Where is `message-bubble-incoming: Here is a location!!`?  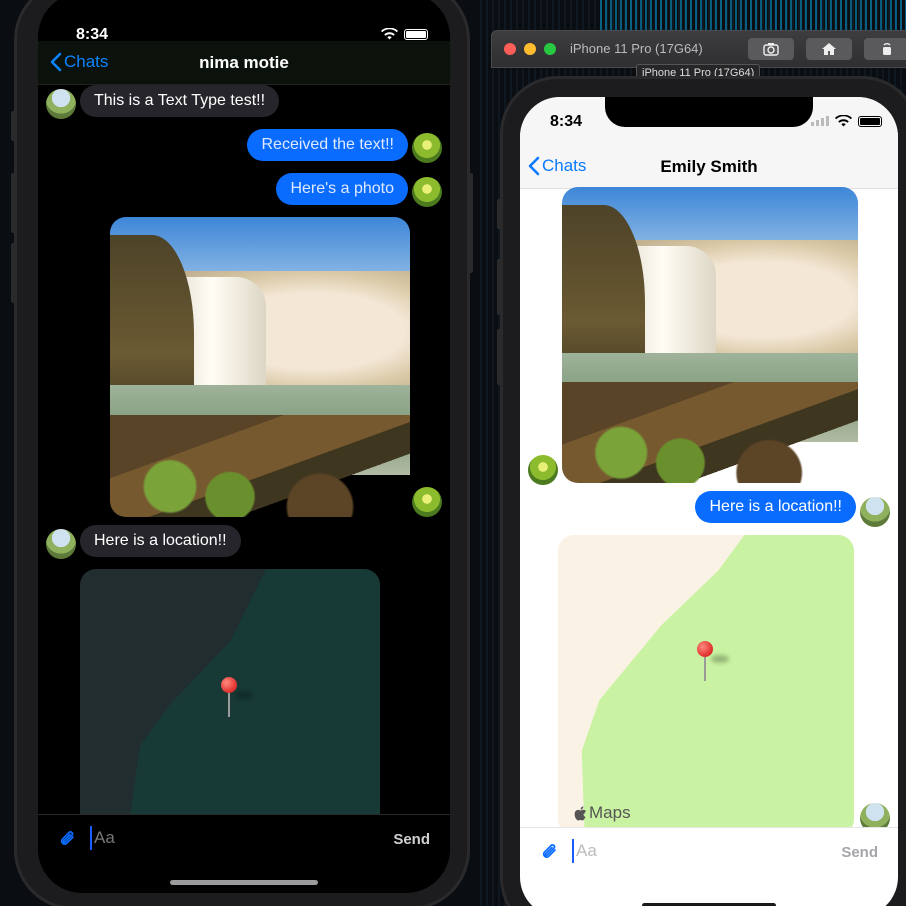
message-bubble-incoming: Here is a location!! is located at coordinates (160, 541).